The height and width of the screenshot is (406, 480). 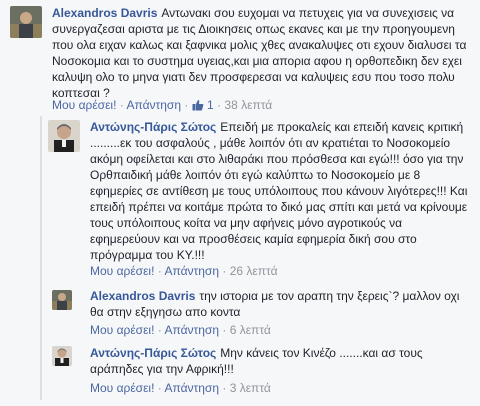 What do you see at coordinates (250, 330) in the screenshot?
I see `comment-time: 6 λεπτά` at bounding box center [250, 330].